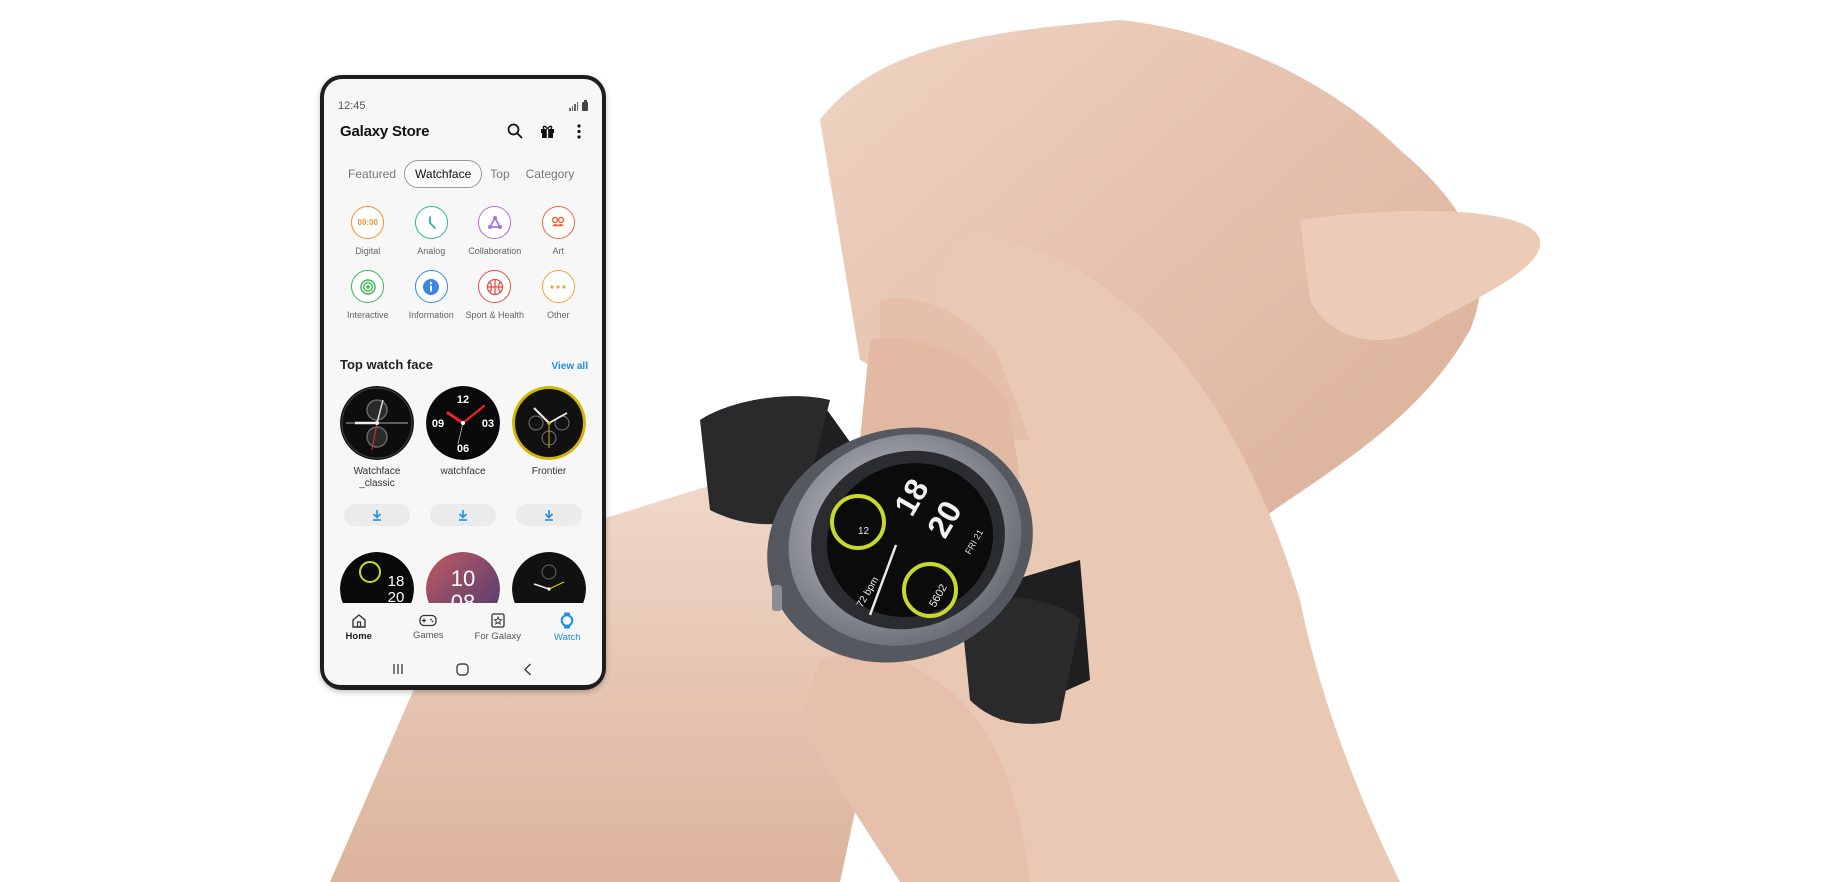  I want to click on category-label: Digital, so click(368, 251).